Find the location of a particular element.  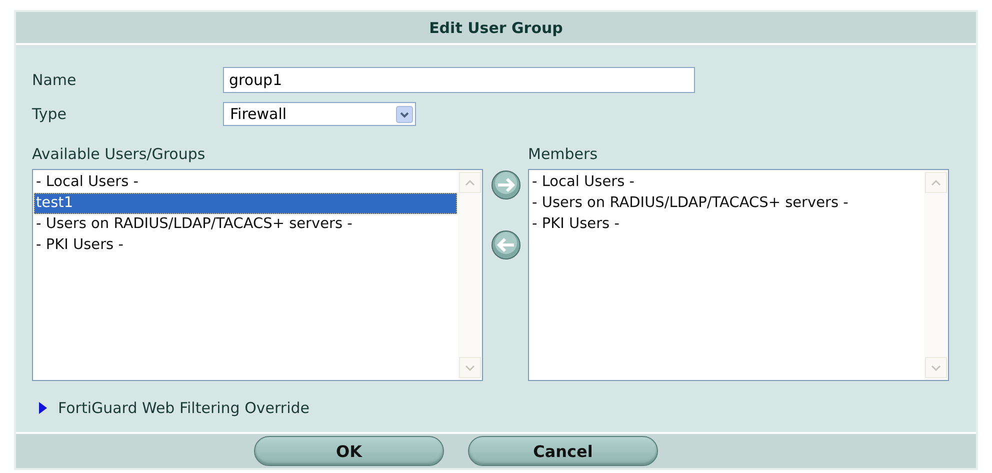

expand-triangle-icon is located at coordinates (43, 408).